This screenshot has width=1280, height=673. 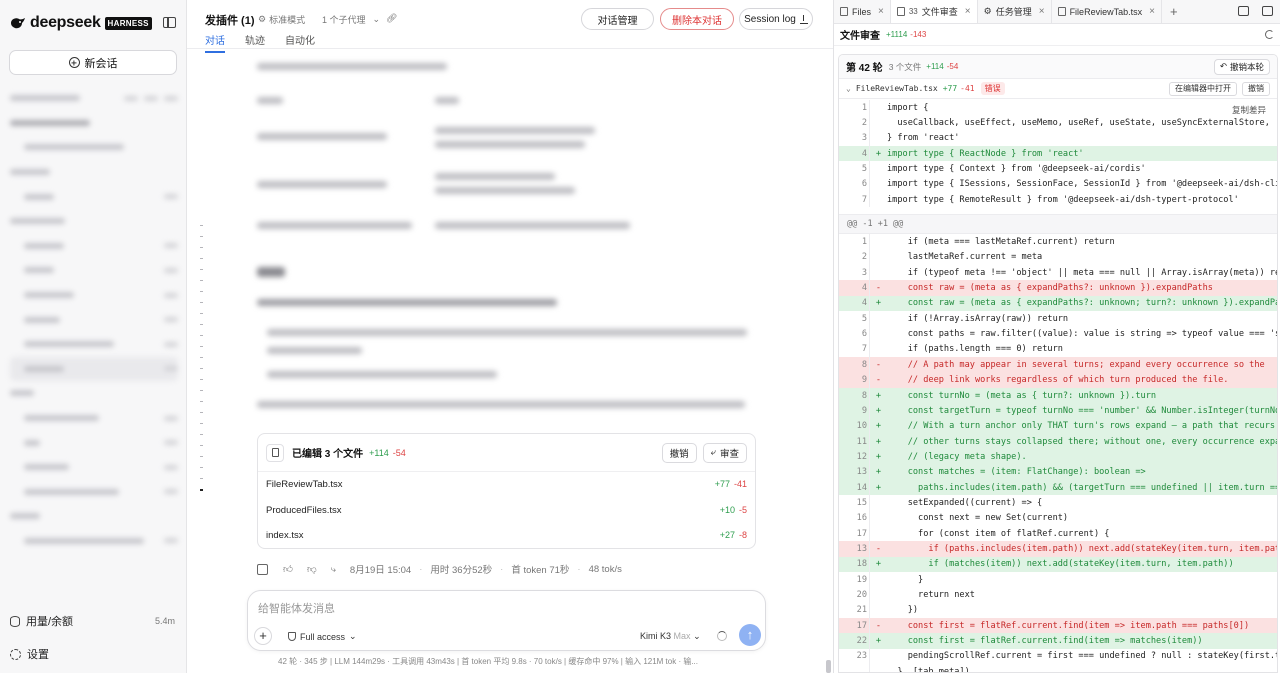 What do you see at coordinates (864, 364) in the screenshot?
I see `line-number: 8` at bounding box center [864, 364].